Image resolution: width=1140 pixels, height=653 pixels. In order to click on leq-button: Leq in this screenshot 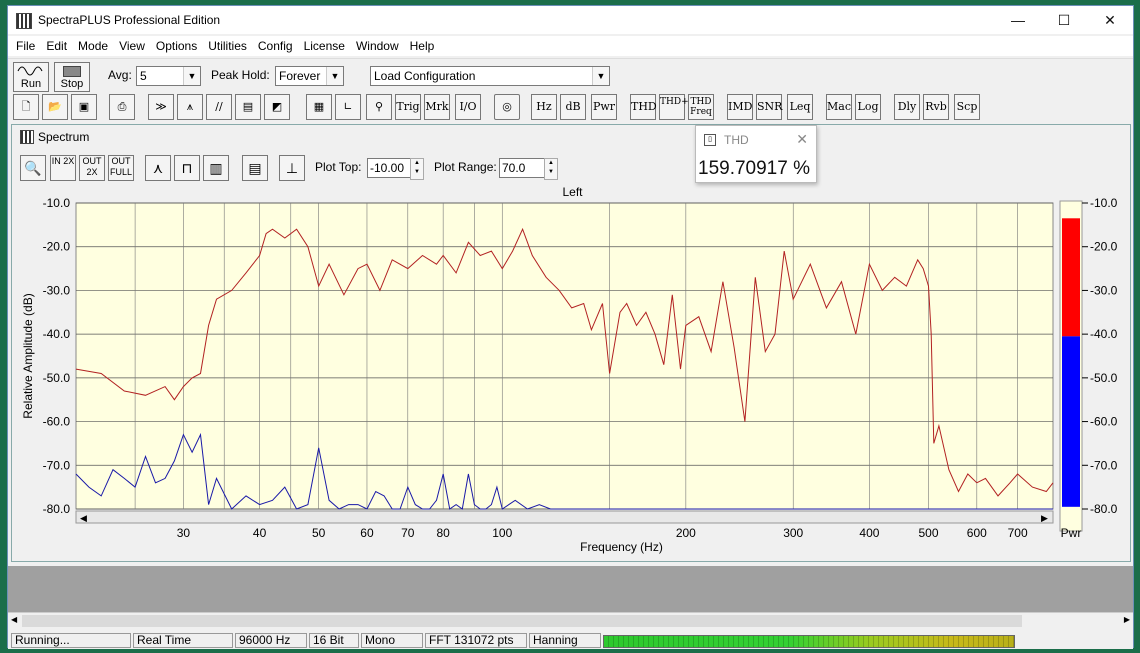, I will do `click(800, 107)`.